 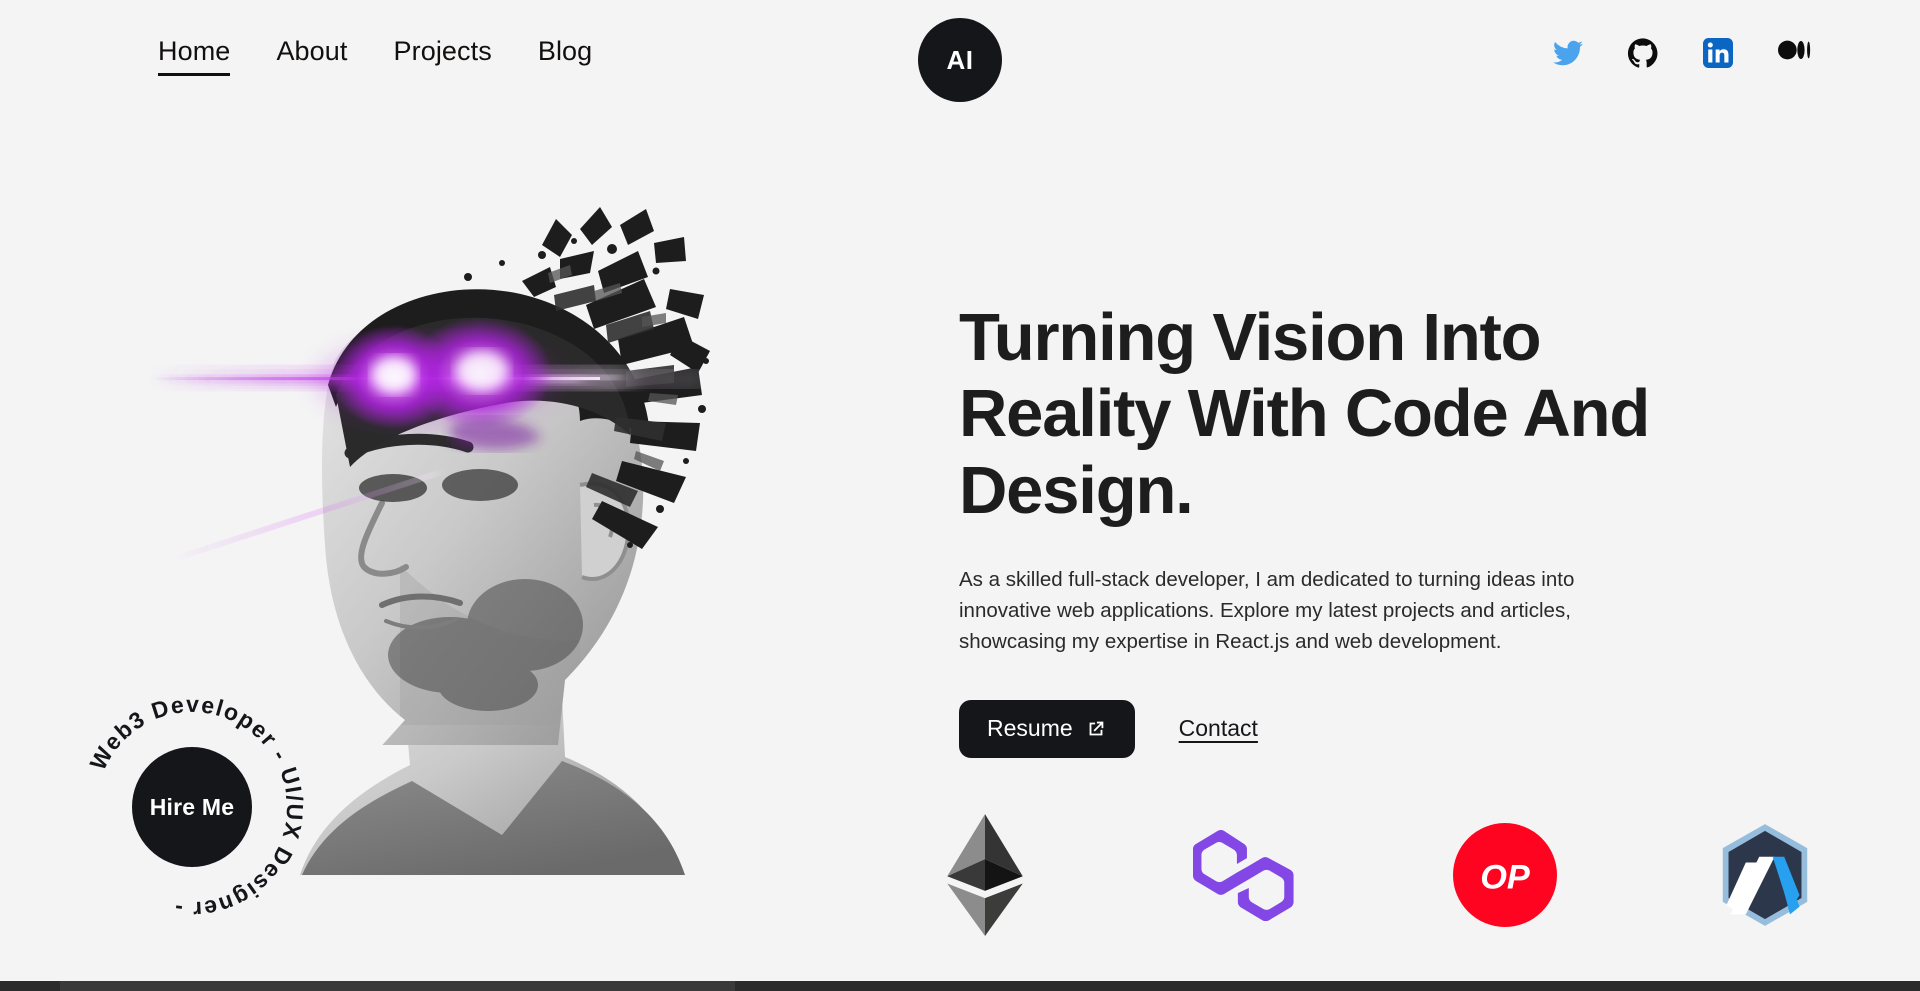 I want to click on contact-link: Contact, so click(x=1218, y=728).